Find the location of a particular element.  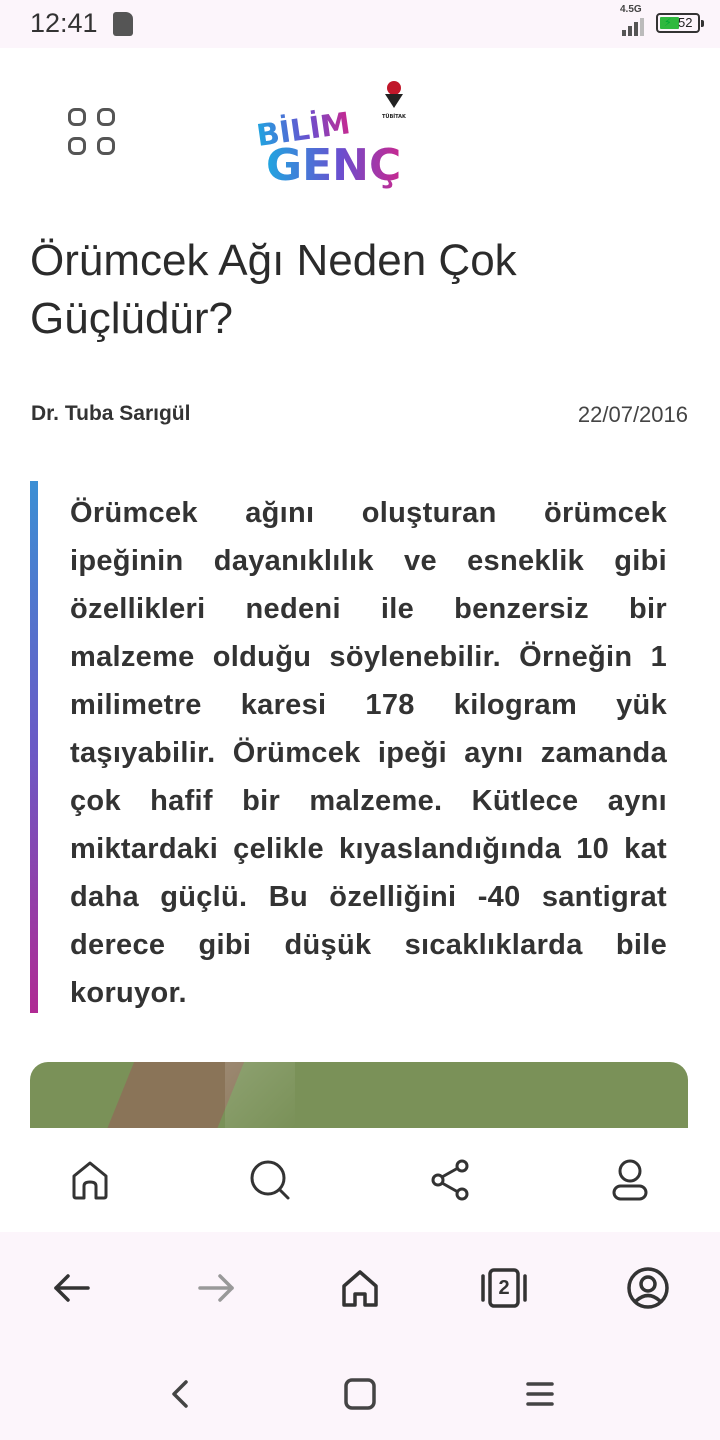

article-date: 22/07/2016 is located at coordinates (632, 414).